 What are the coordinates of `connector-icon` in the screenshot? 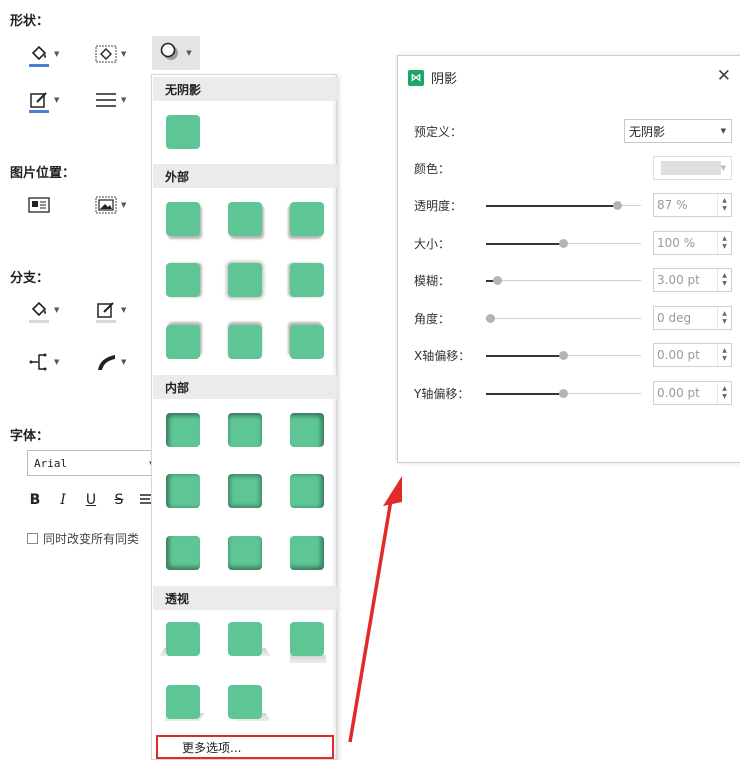 It's located at (39, 362).